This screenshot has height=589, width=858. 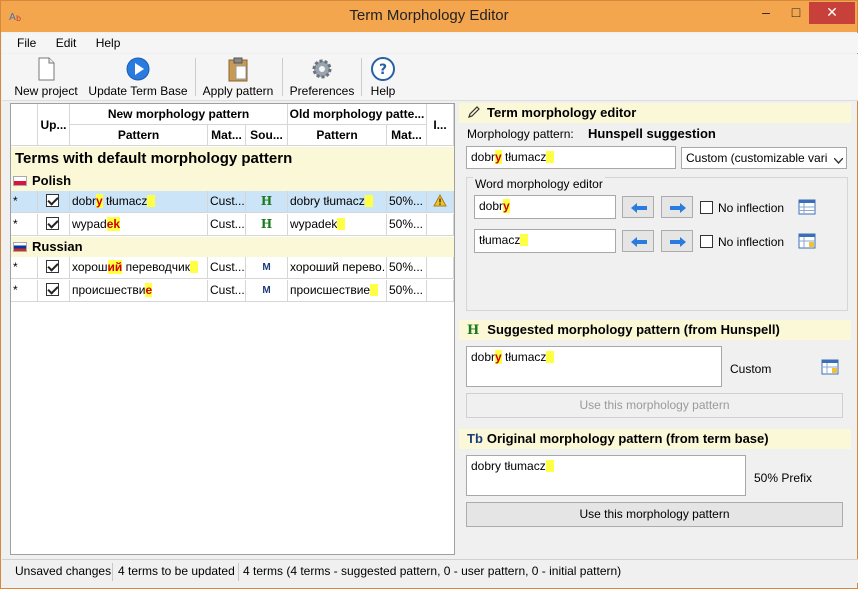 What do you see at coordinates (545, 241) in the screenshot?
I see `word-input-2: tłumacz` at bounding box center [545, 241].